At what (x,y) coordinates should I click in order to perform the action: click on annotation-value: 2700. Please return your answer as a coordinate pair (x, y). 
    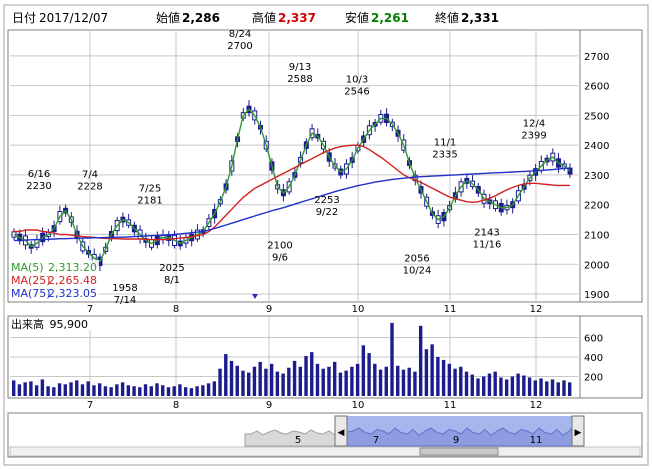
    Looking at the image, I should click on (239, 46).